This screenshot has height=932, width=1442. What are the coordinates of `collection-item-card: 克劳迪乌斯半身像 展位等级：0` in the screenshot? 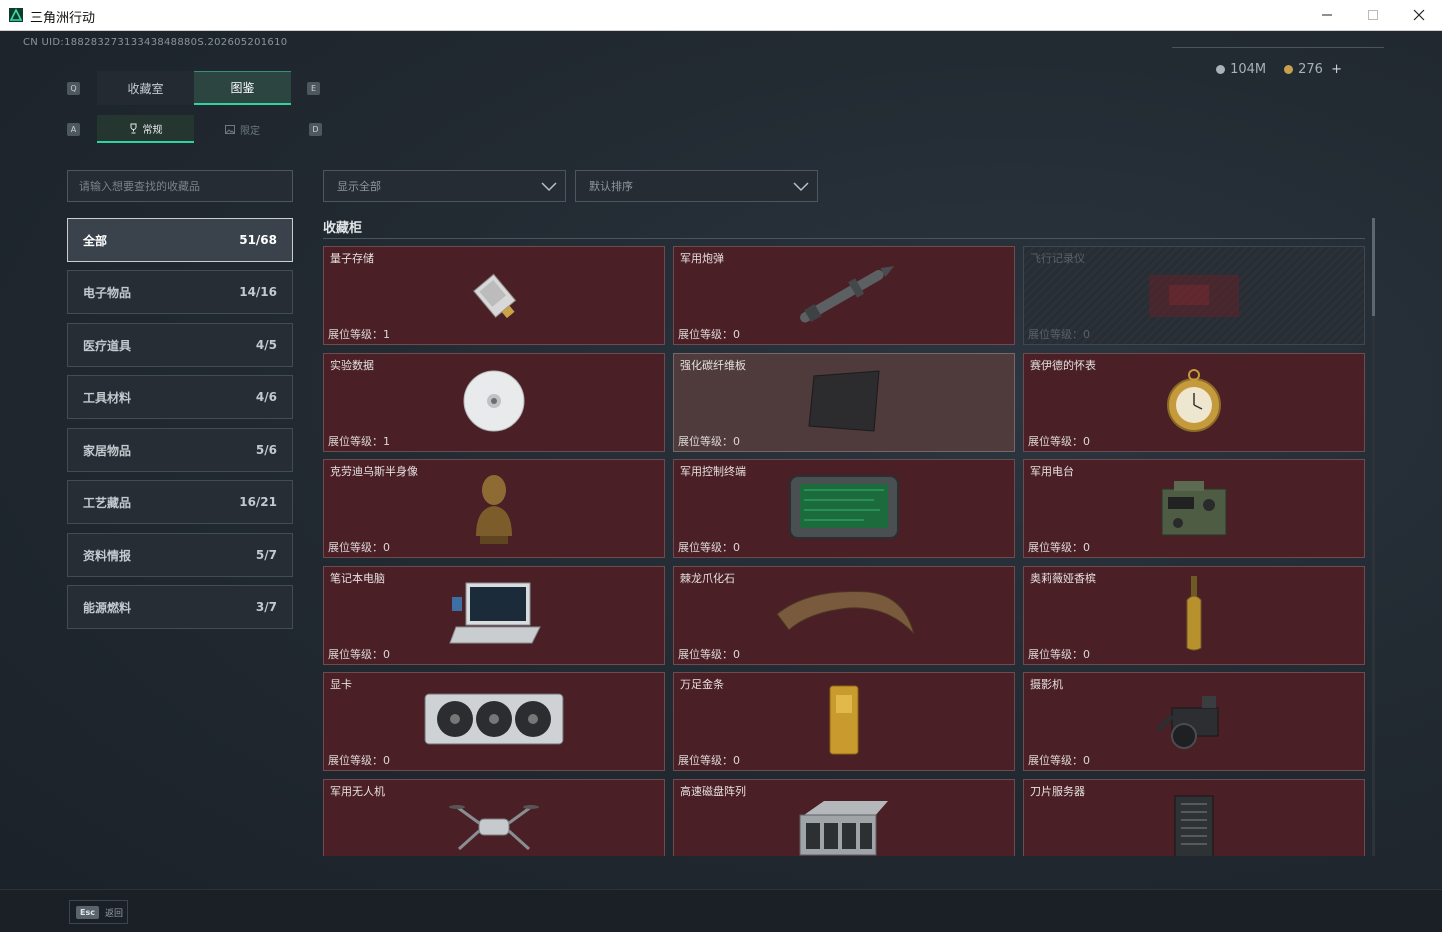 It's located at (494, 508).